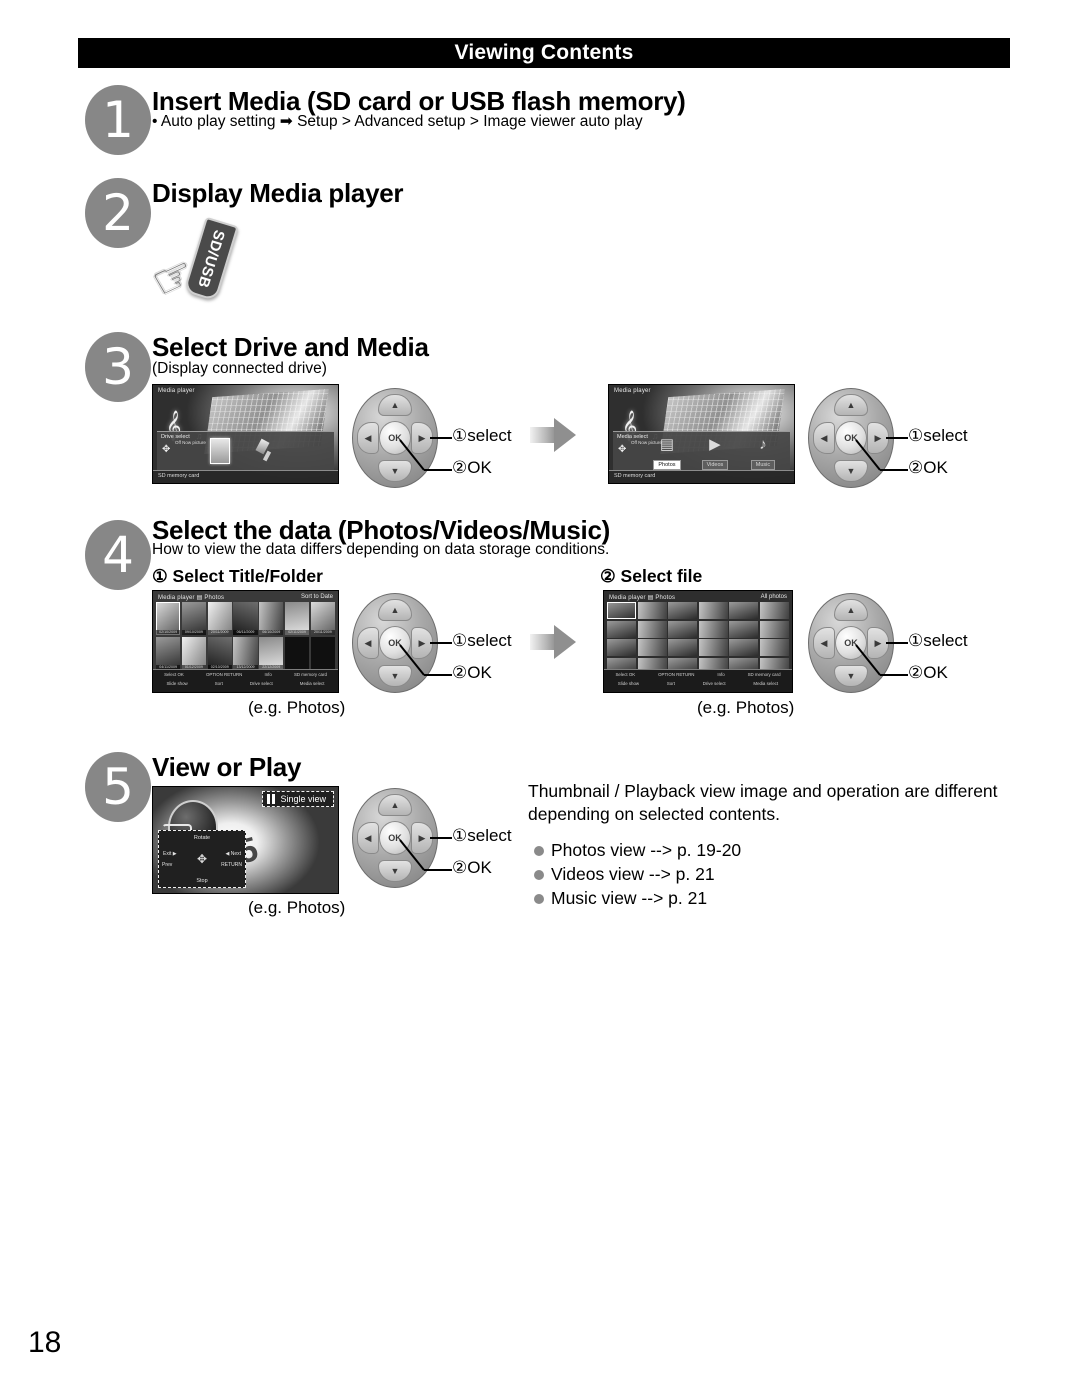 Image resolution: width=1080 pixels, height=1388 pixels. What do you see at coordinates (432, 438) in the screenshot?
I see `dpad-control-1: ▲ ▼ ◀ ▶ OK ①select ②OK` at bounding box center [432, 438].